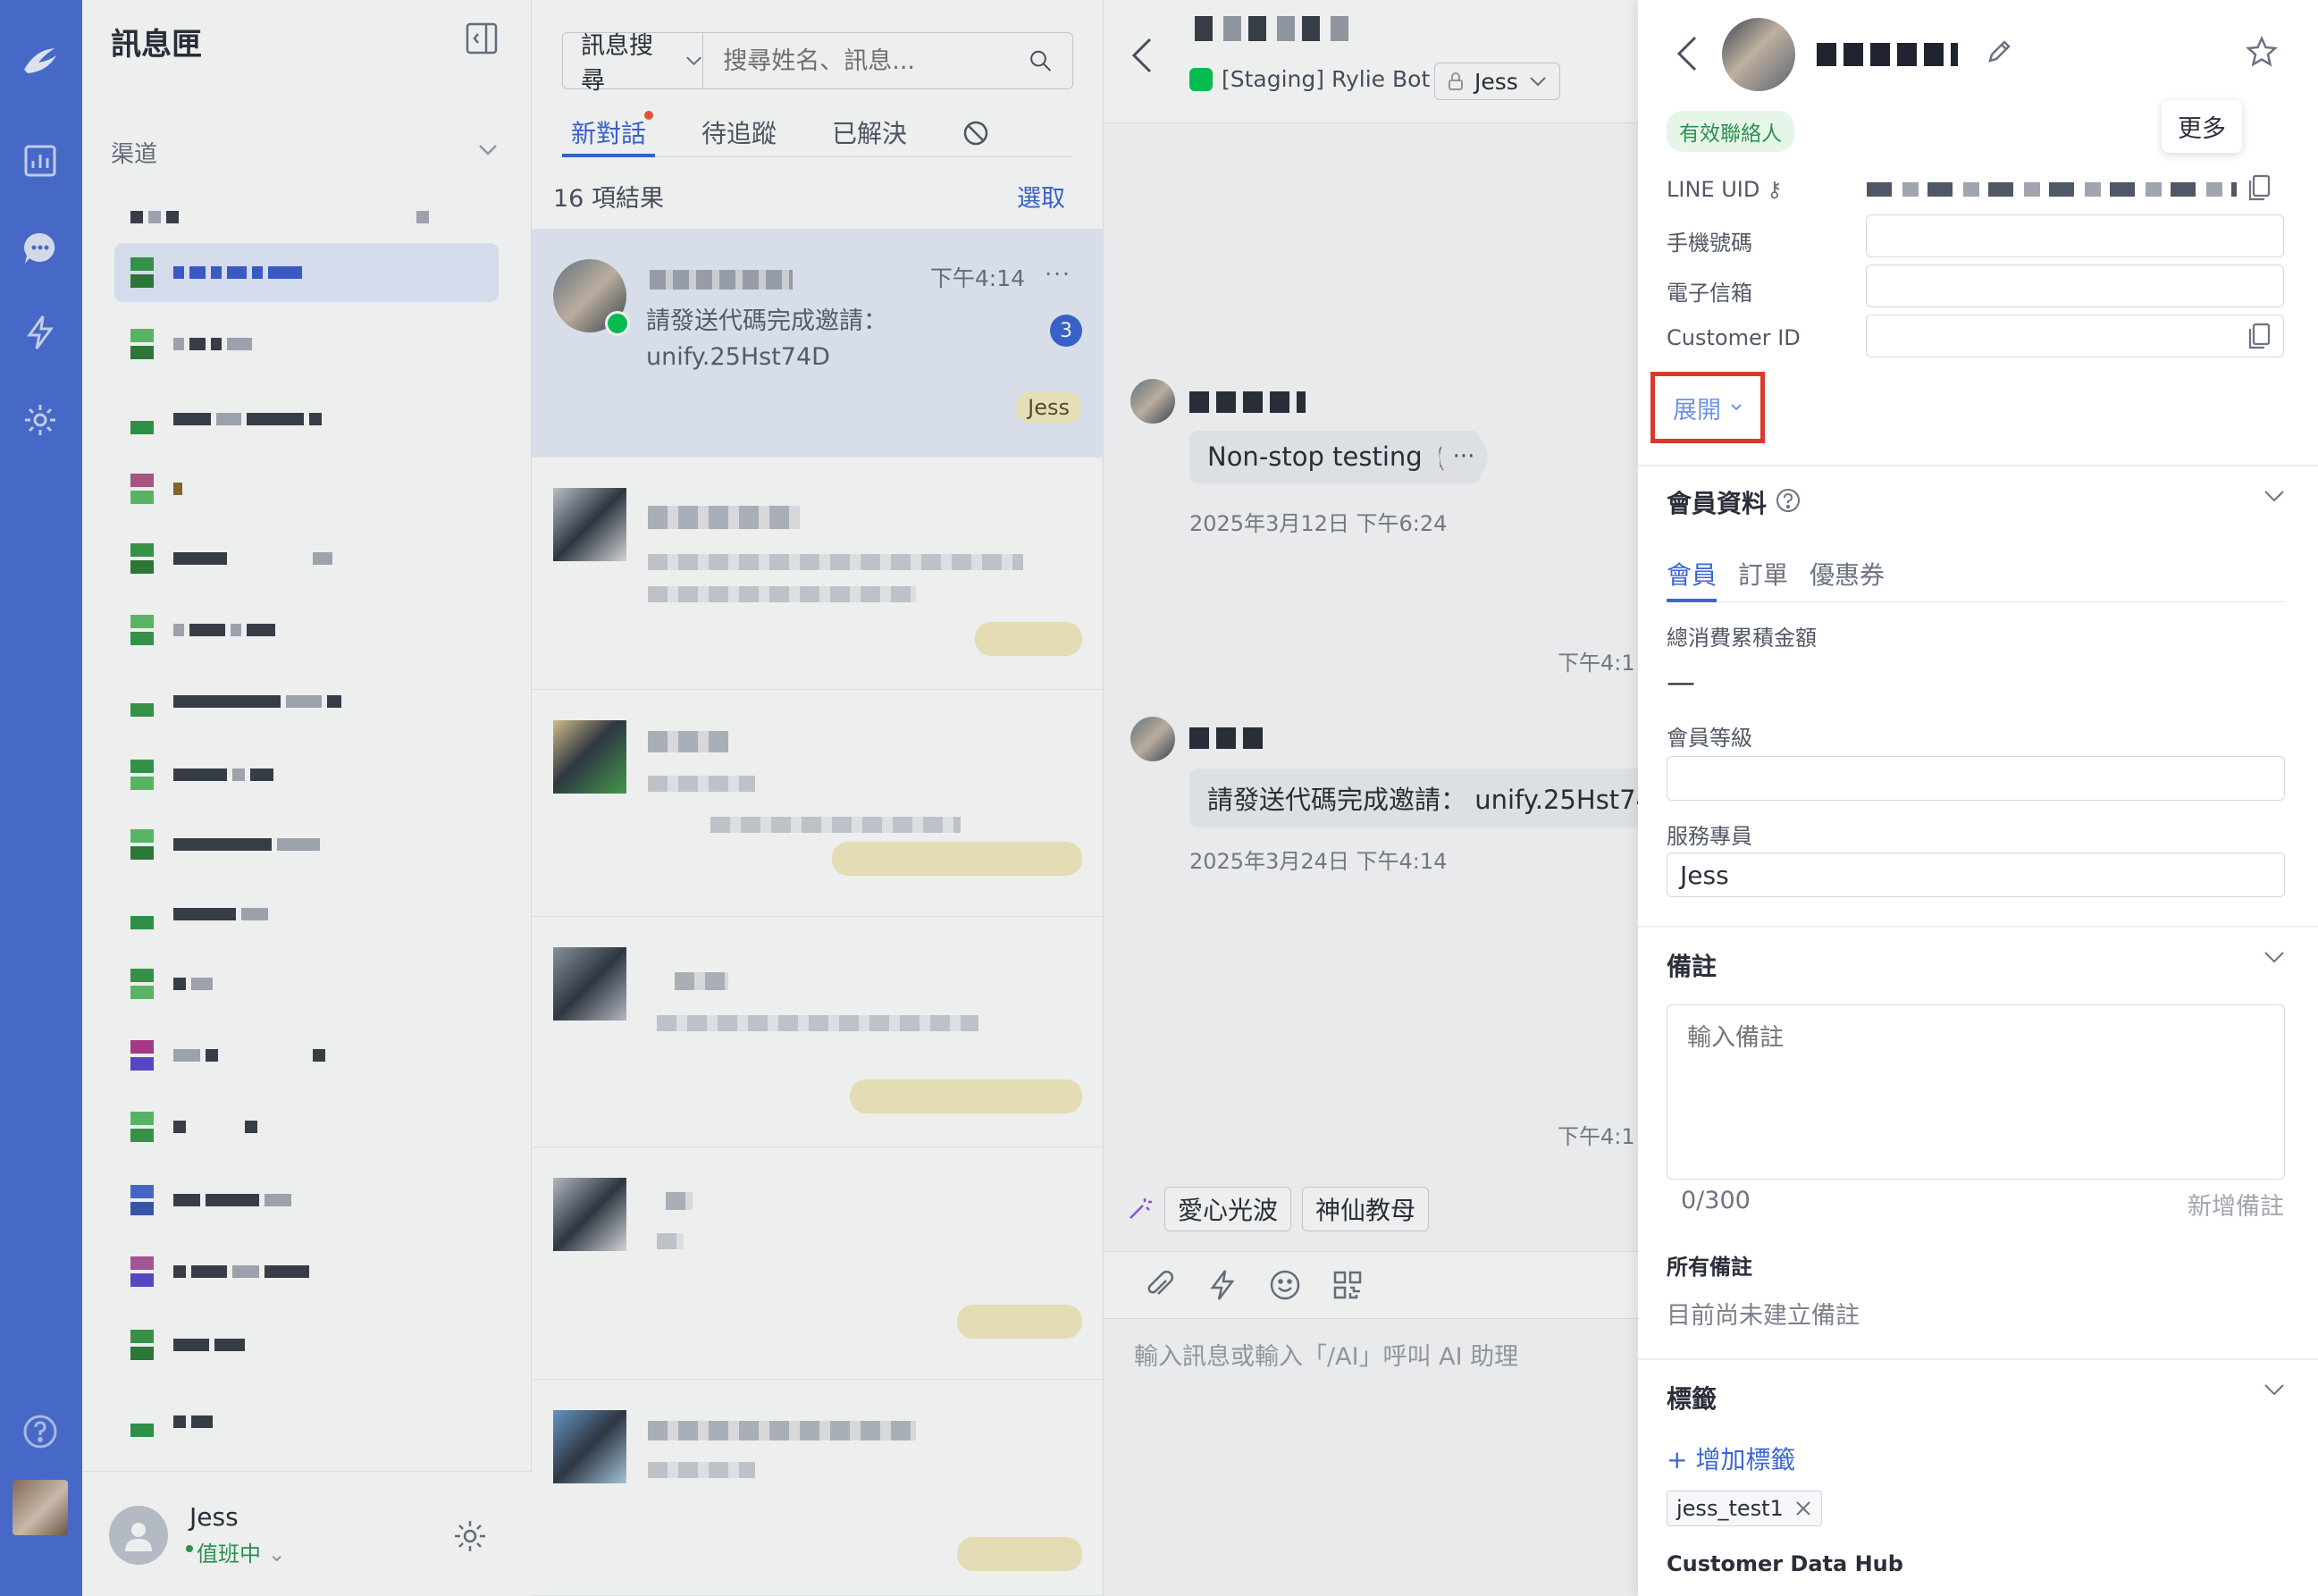 Image resolution: width=2318 pixels, height=1596 pixels. I want to click on close-icon, so click(1803, 1508).